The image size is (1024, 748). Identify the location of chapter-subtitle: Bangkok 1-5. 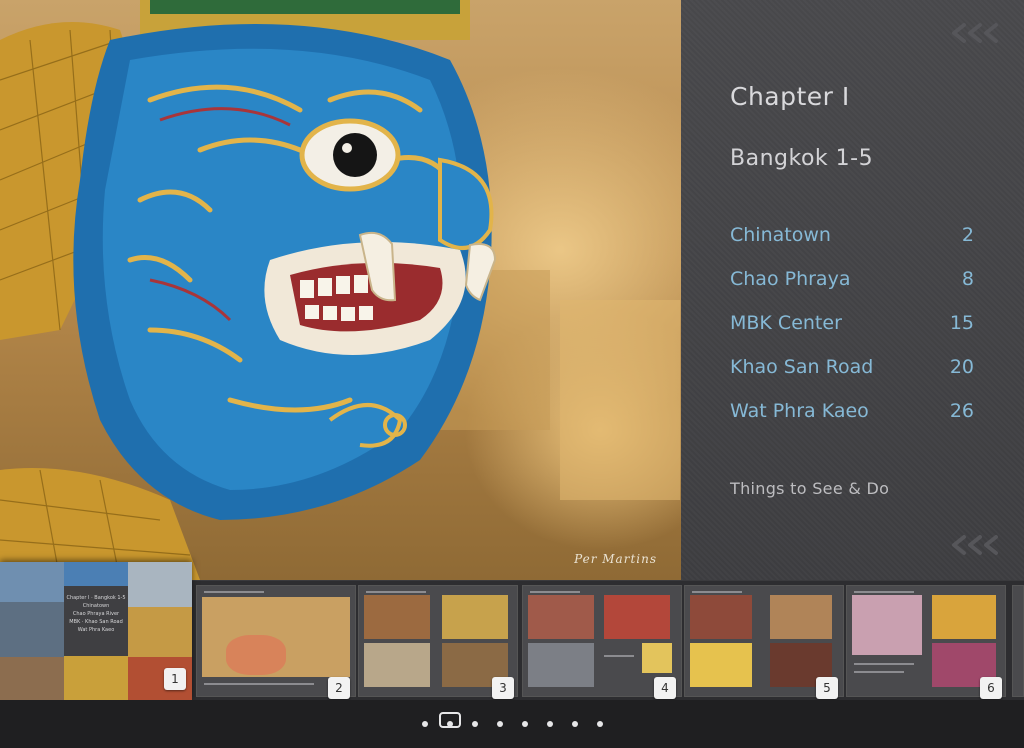
(802, 158).